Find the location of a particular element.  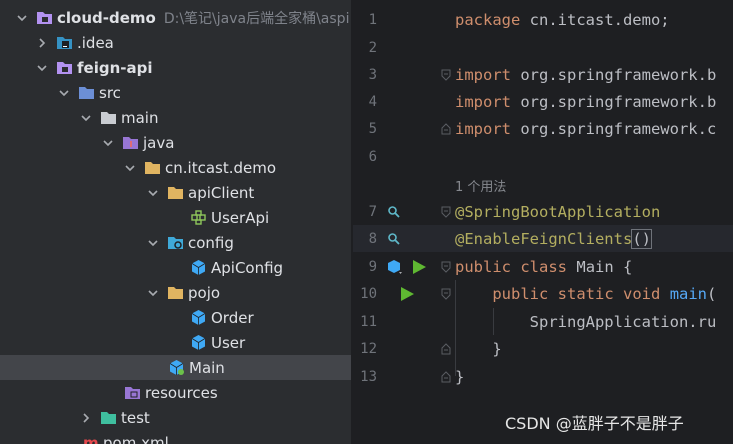

svg-text: m is located at coordinates (91, 439).